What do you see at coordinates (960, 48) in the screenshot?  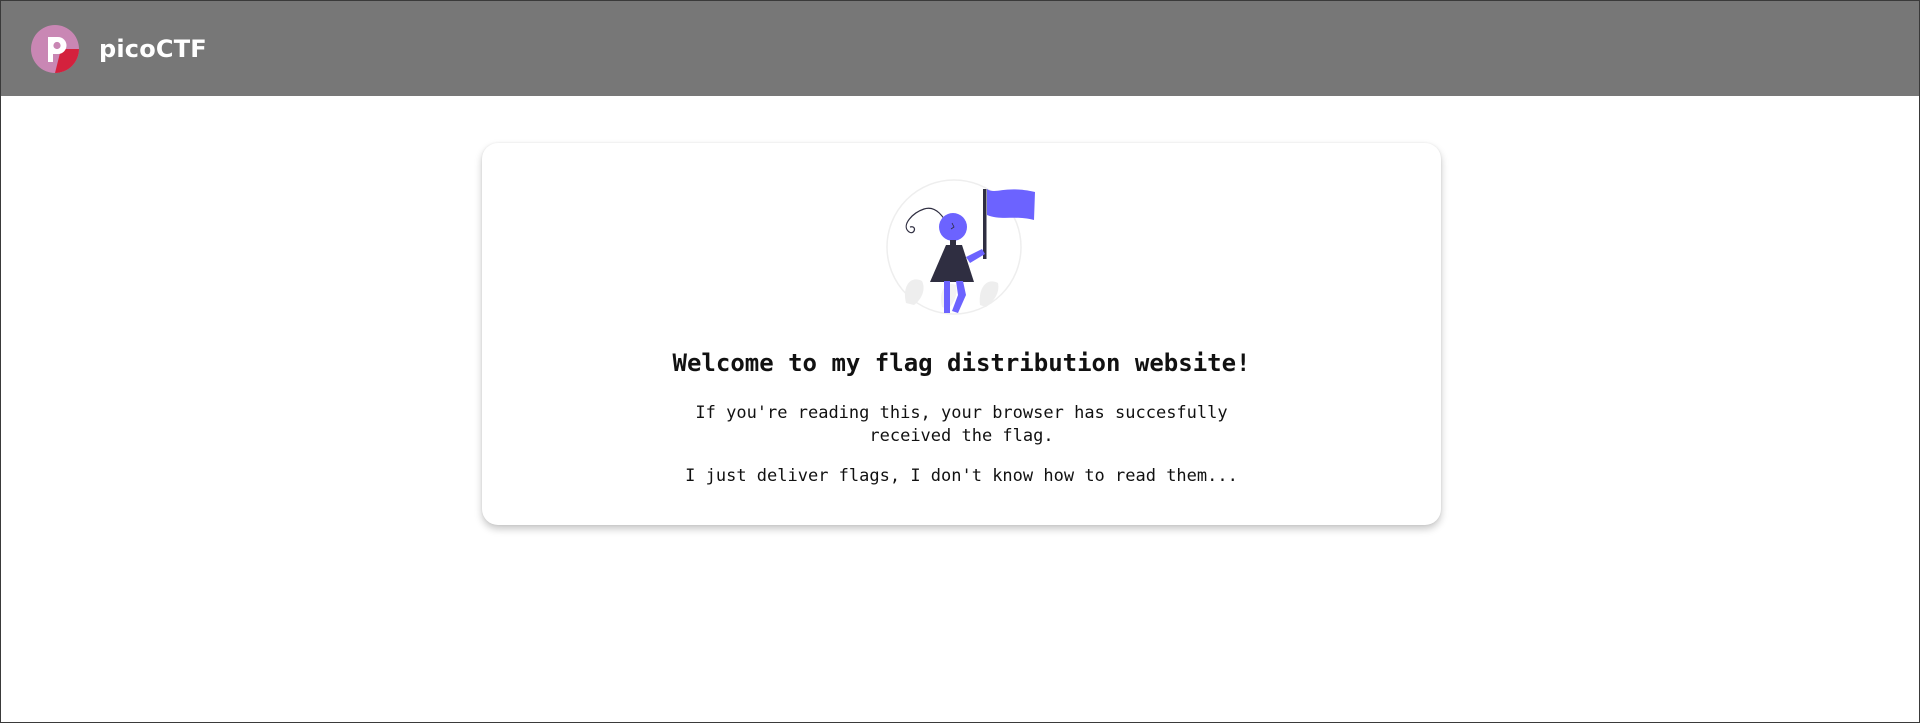 I see `navbar: picoCTF` at bounding box center [960, 48].